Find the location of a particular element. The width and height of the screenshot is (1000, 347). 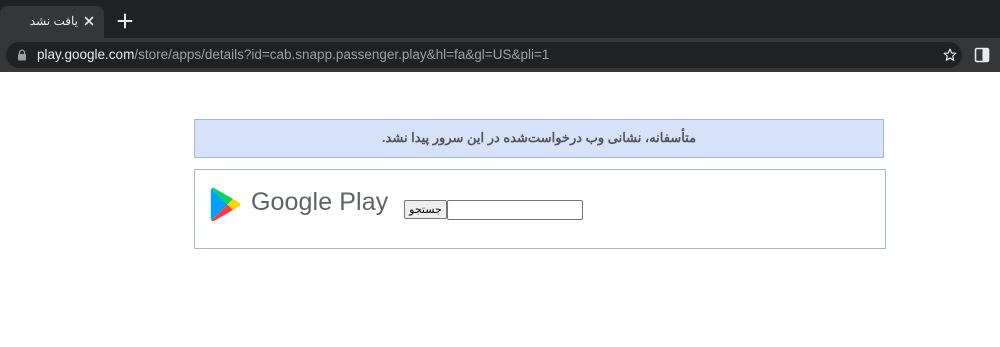

tab-title: یافت نشد is located at coordinates (53, 21).